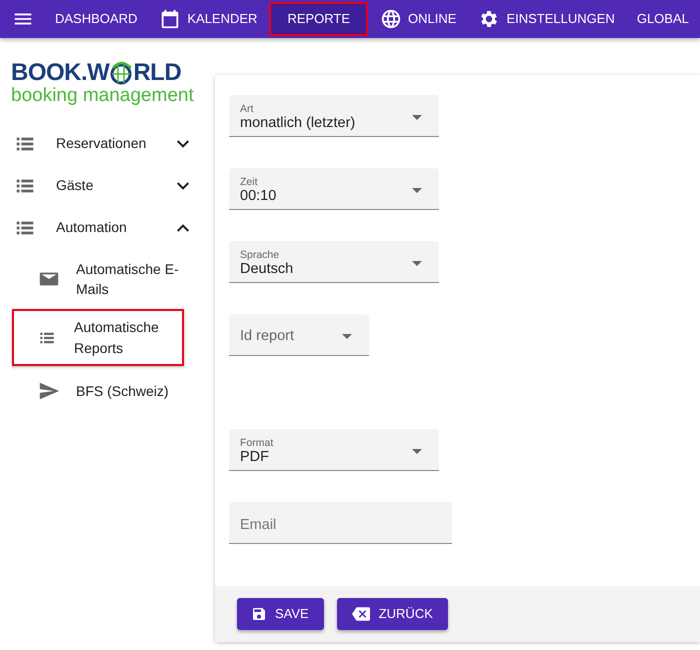 The height and width of the screenshot is (650, 700). I want to click on nav-tab: DASHBOARD, so click(96, 19).